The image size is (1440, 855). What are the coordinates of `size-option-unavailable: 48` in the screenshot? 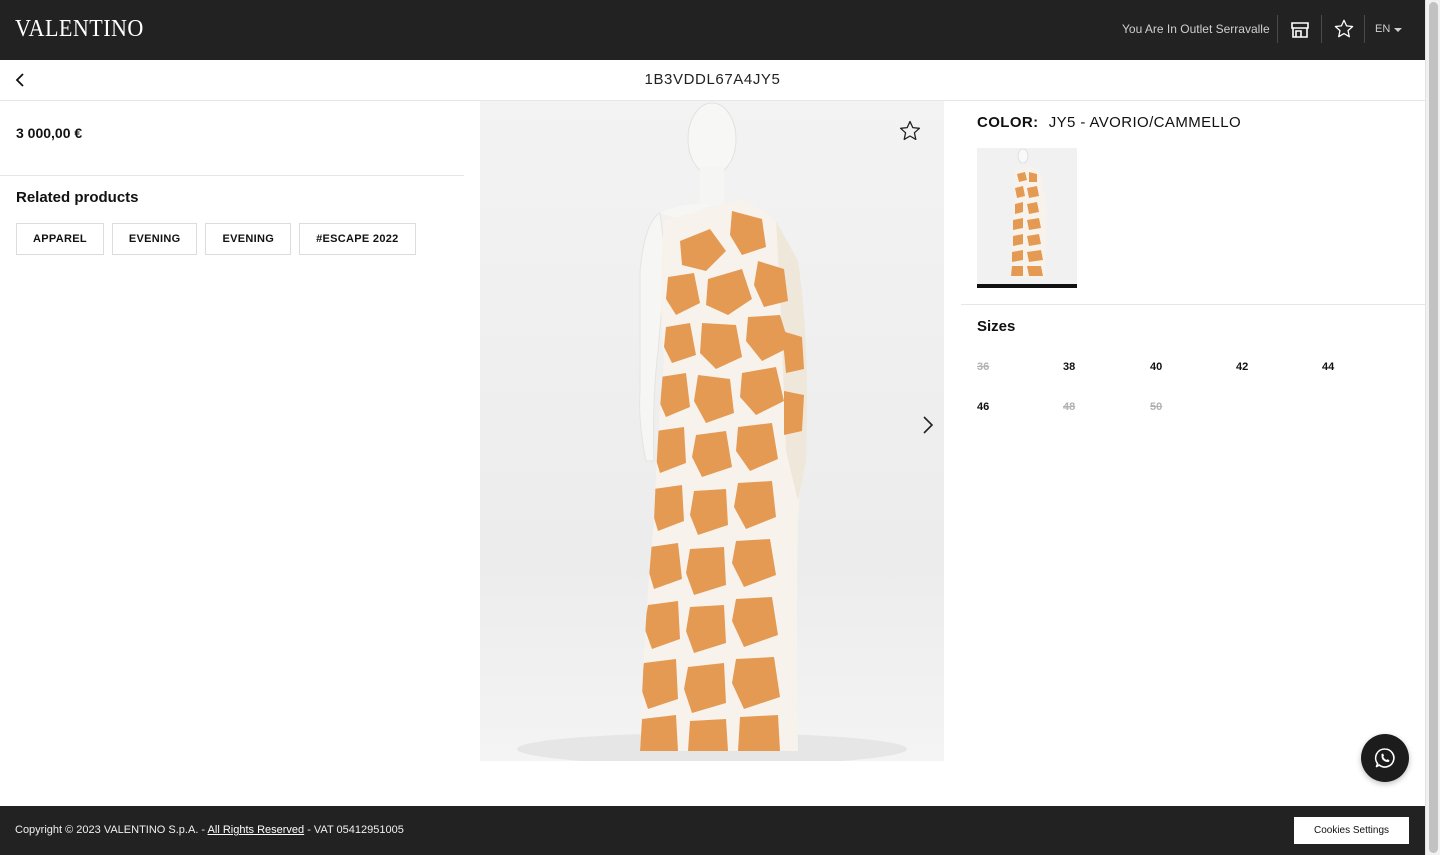 It's located at (1069, 407).